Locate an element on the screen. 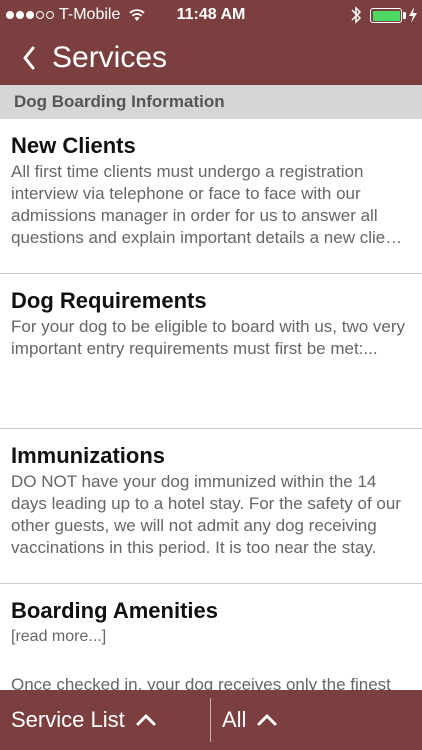  item-title: Dog Requirements is located at coordinates (109, 300).